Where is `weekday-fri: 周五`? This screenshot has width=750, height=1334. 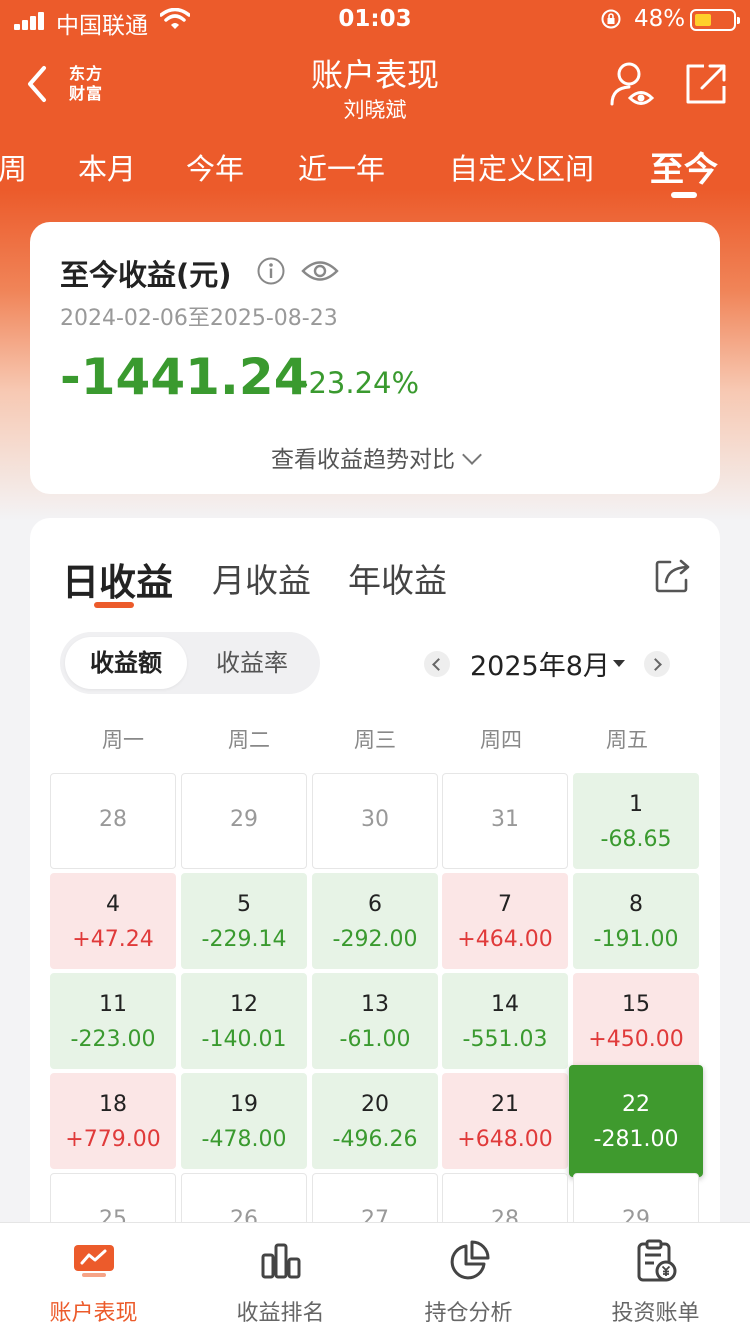
weekday-fri: 周五 is located at coordinates (627, 740).